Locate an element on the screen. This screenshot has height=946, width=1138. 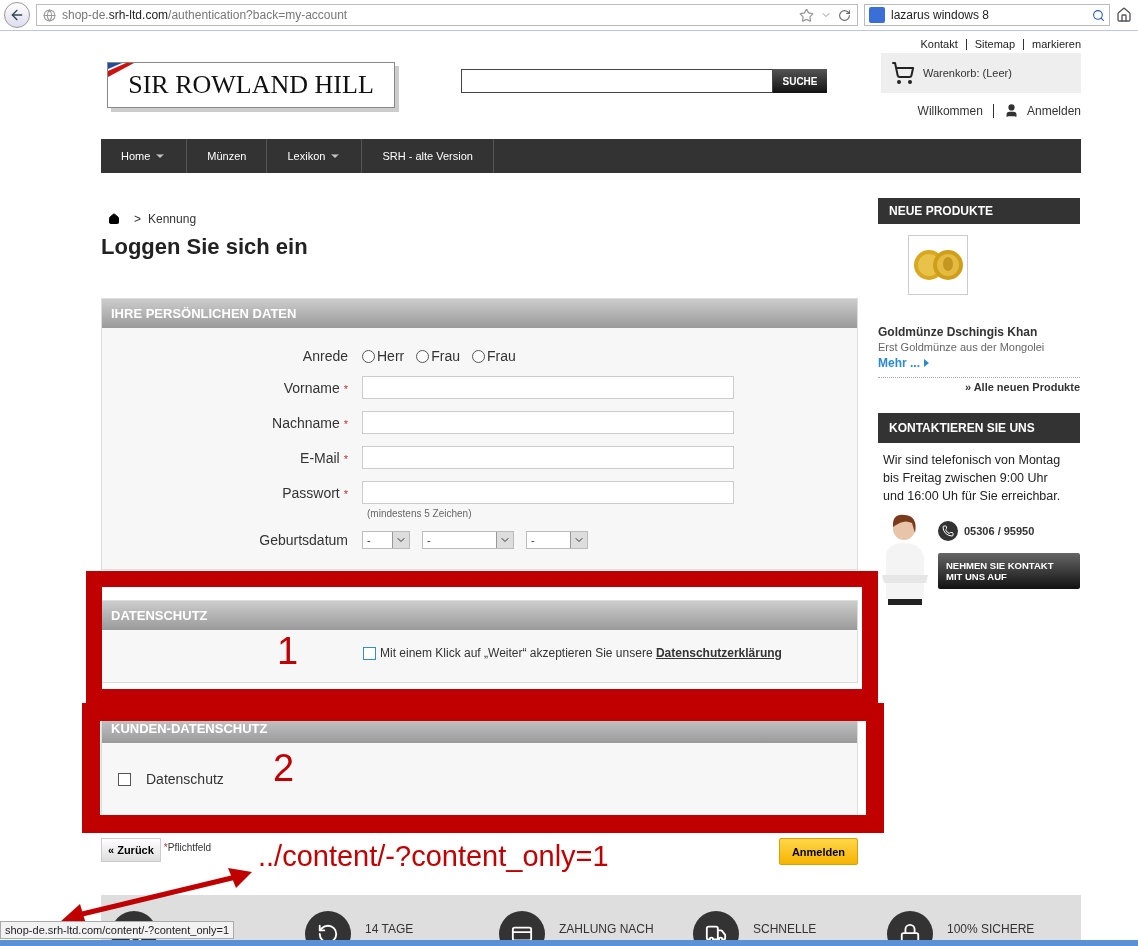
phone-number: 05306 / 95950 is located at coordinates (999, 531).